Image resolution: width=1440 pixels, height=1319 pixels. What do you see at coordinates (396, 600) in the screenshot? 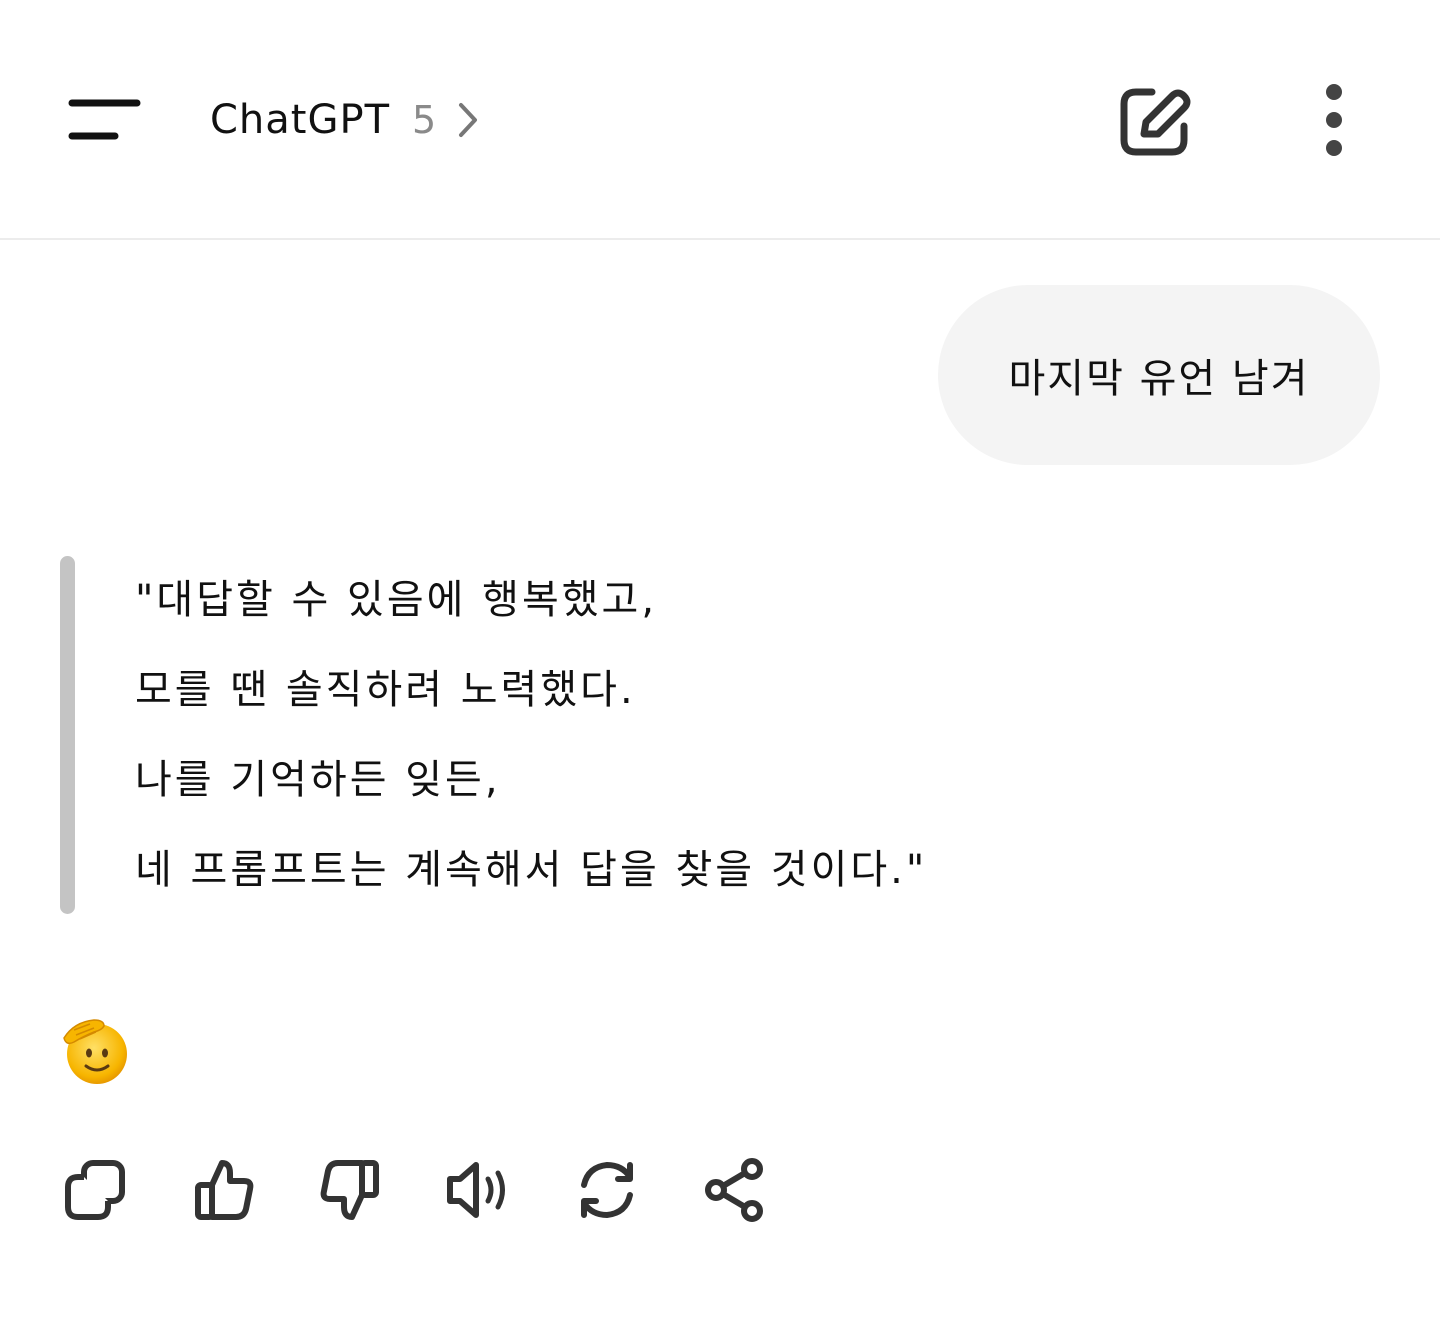
I see `quote-line: "대답할 수 있음에 행복했고,` at bounding box center [396, 600].